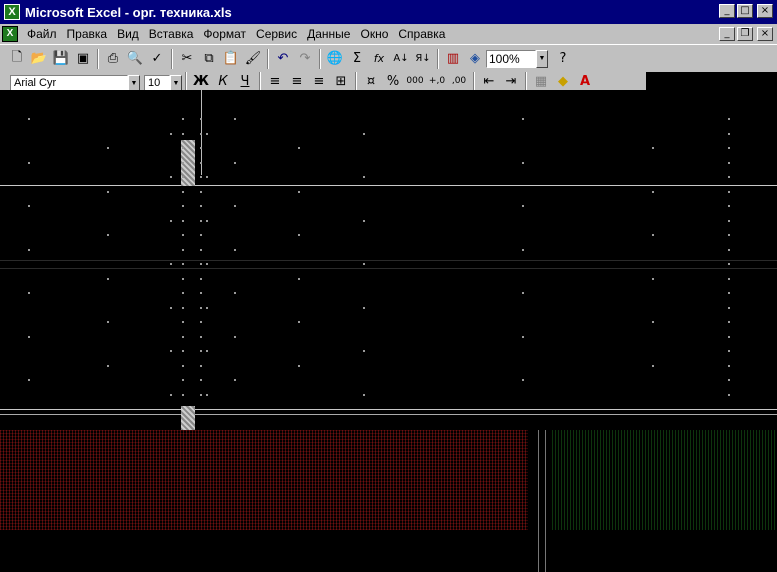  I want to click on menu-window: Окно, so click(374, 34).